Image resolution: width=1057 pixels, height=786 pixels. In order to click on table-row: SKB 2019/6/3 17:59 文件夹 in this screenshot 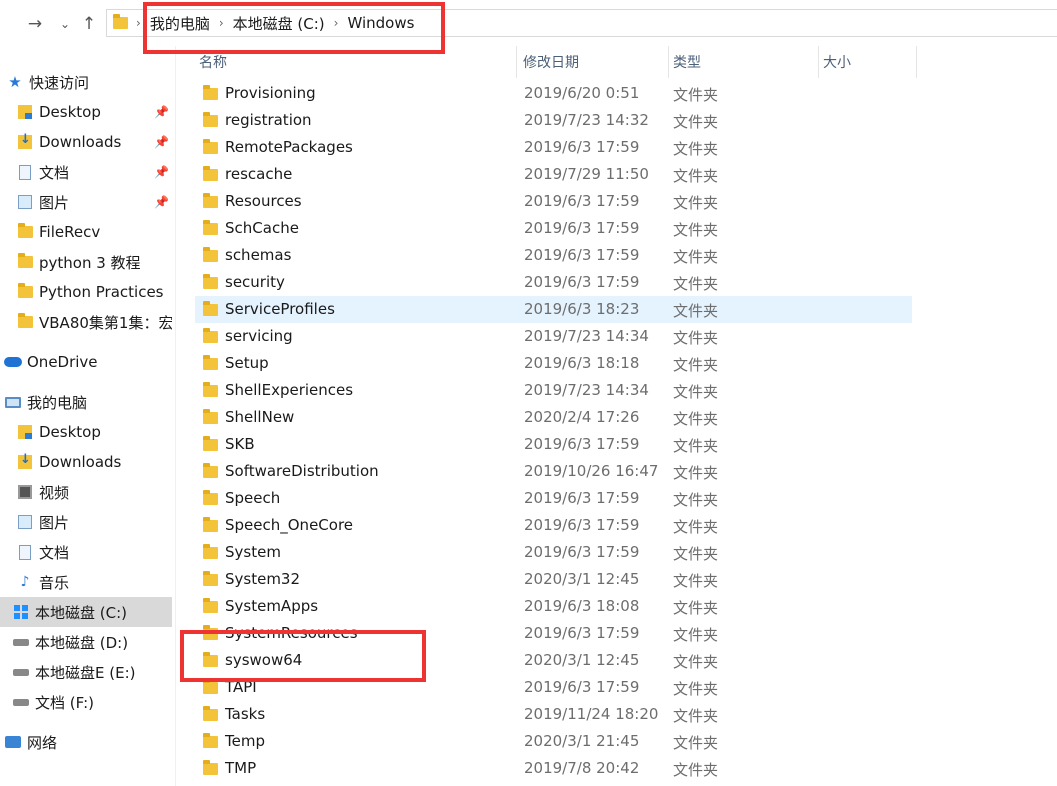, I will do `click(553, 444)`.